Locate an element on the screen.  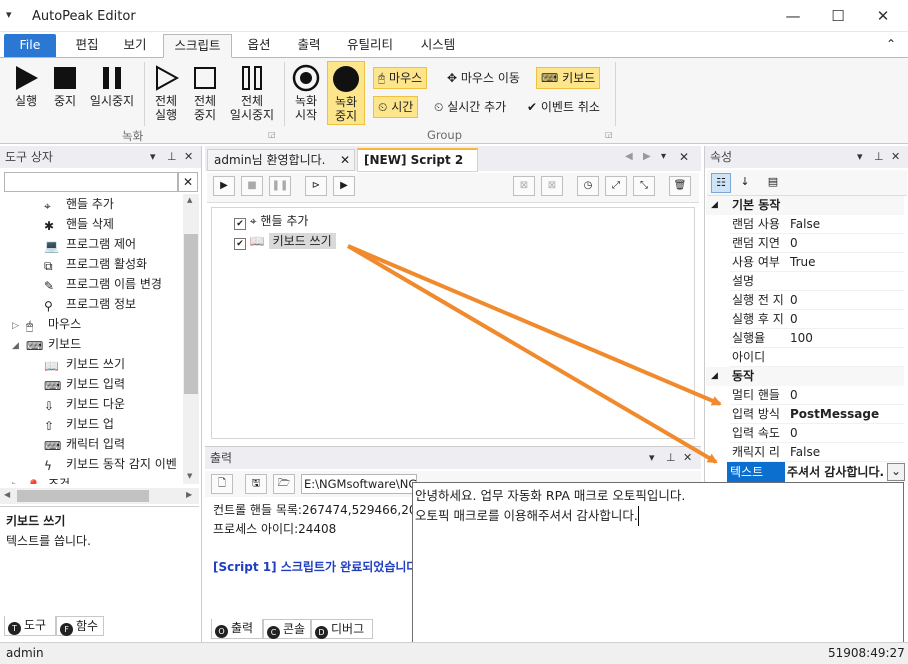
toolbox-item: ▷ 🖱 마우스 is located at coordinates (46, 324).